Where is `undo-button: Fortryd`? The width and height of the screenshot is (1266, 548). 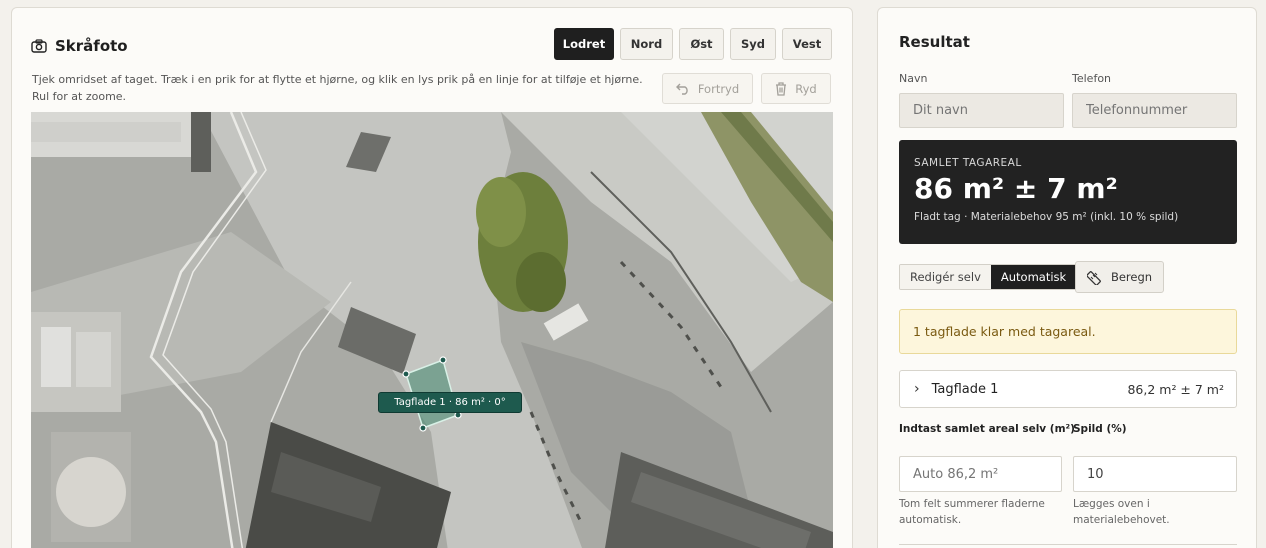 undo-button: Fortryd is located at coordinates (707, 88).